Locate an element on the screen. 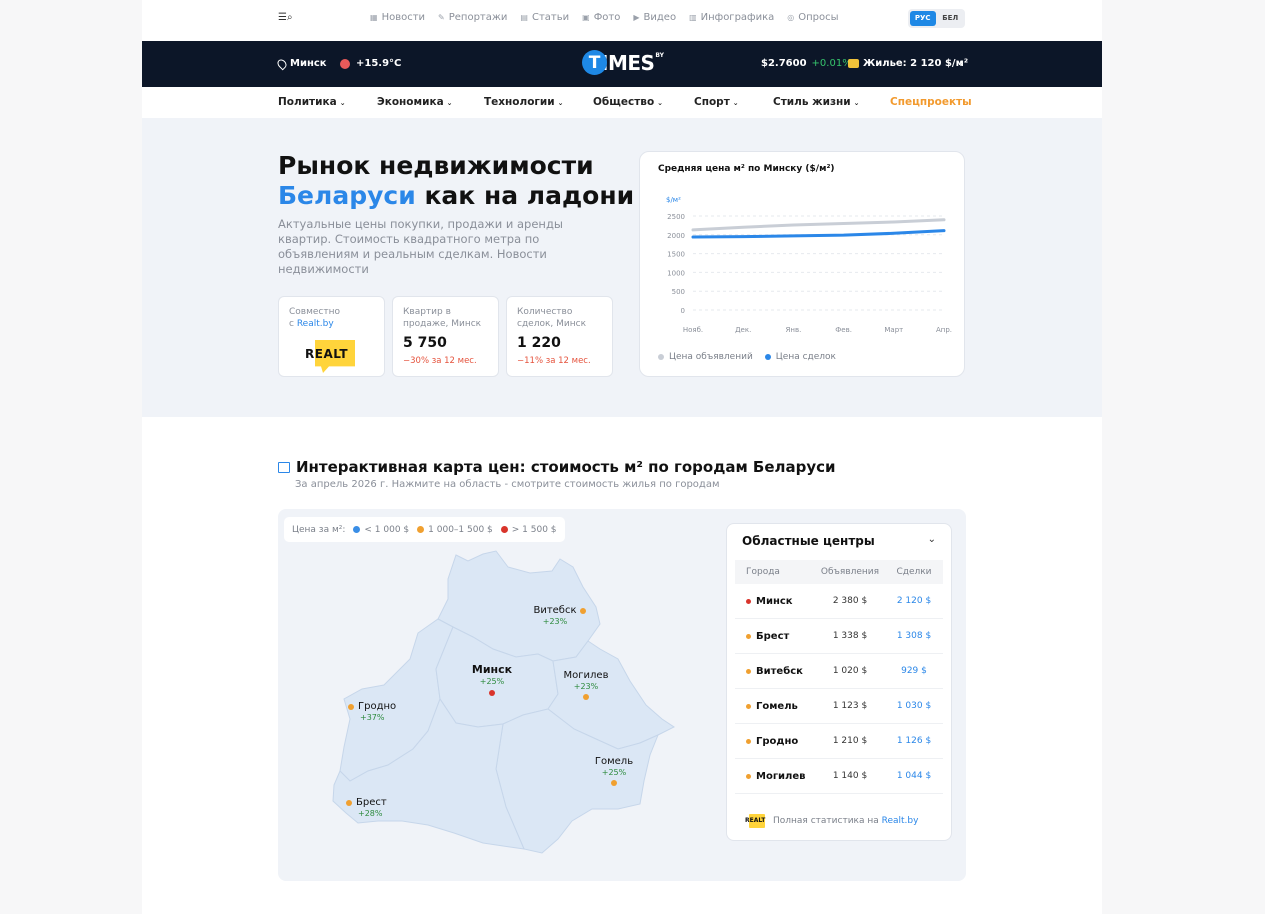 The image size is (1265, 914). nav-link-label: Фото is located at coordinates (607, 17).